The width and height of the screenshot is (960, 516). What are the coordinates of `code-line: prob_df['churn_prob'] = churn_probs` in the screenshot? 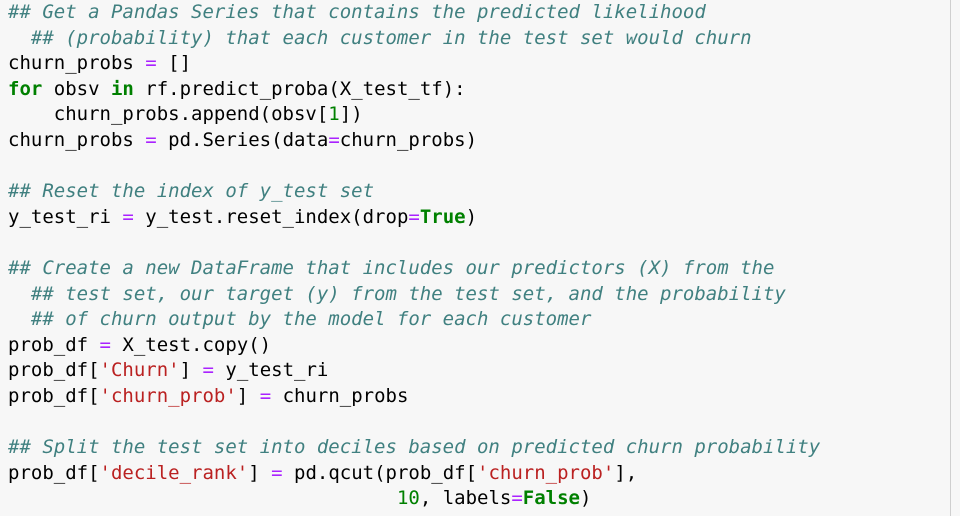 It's located at (414, 397).